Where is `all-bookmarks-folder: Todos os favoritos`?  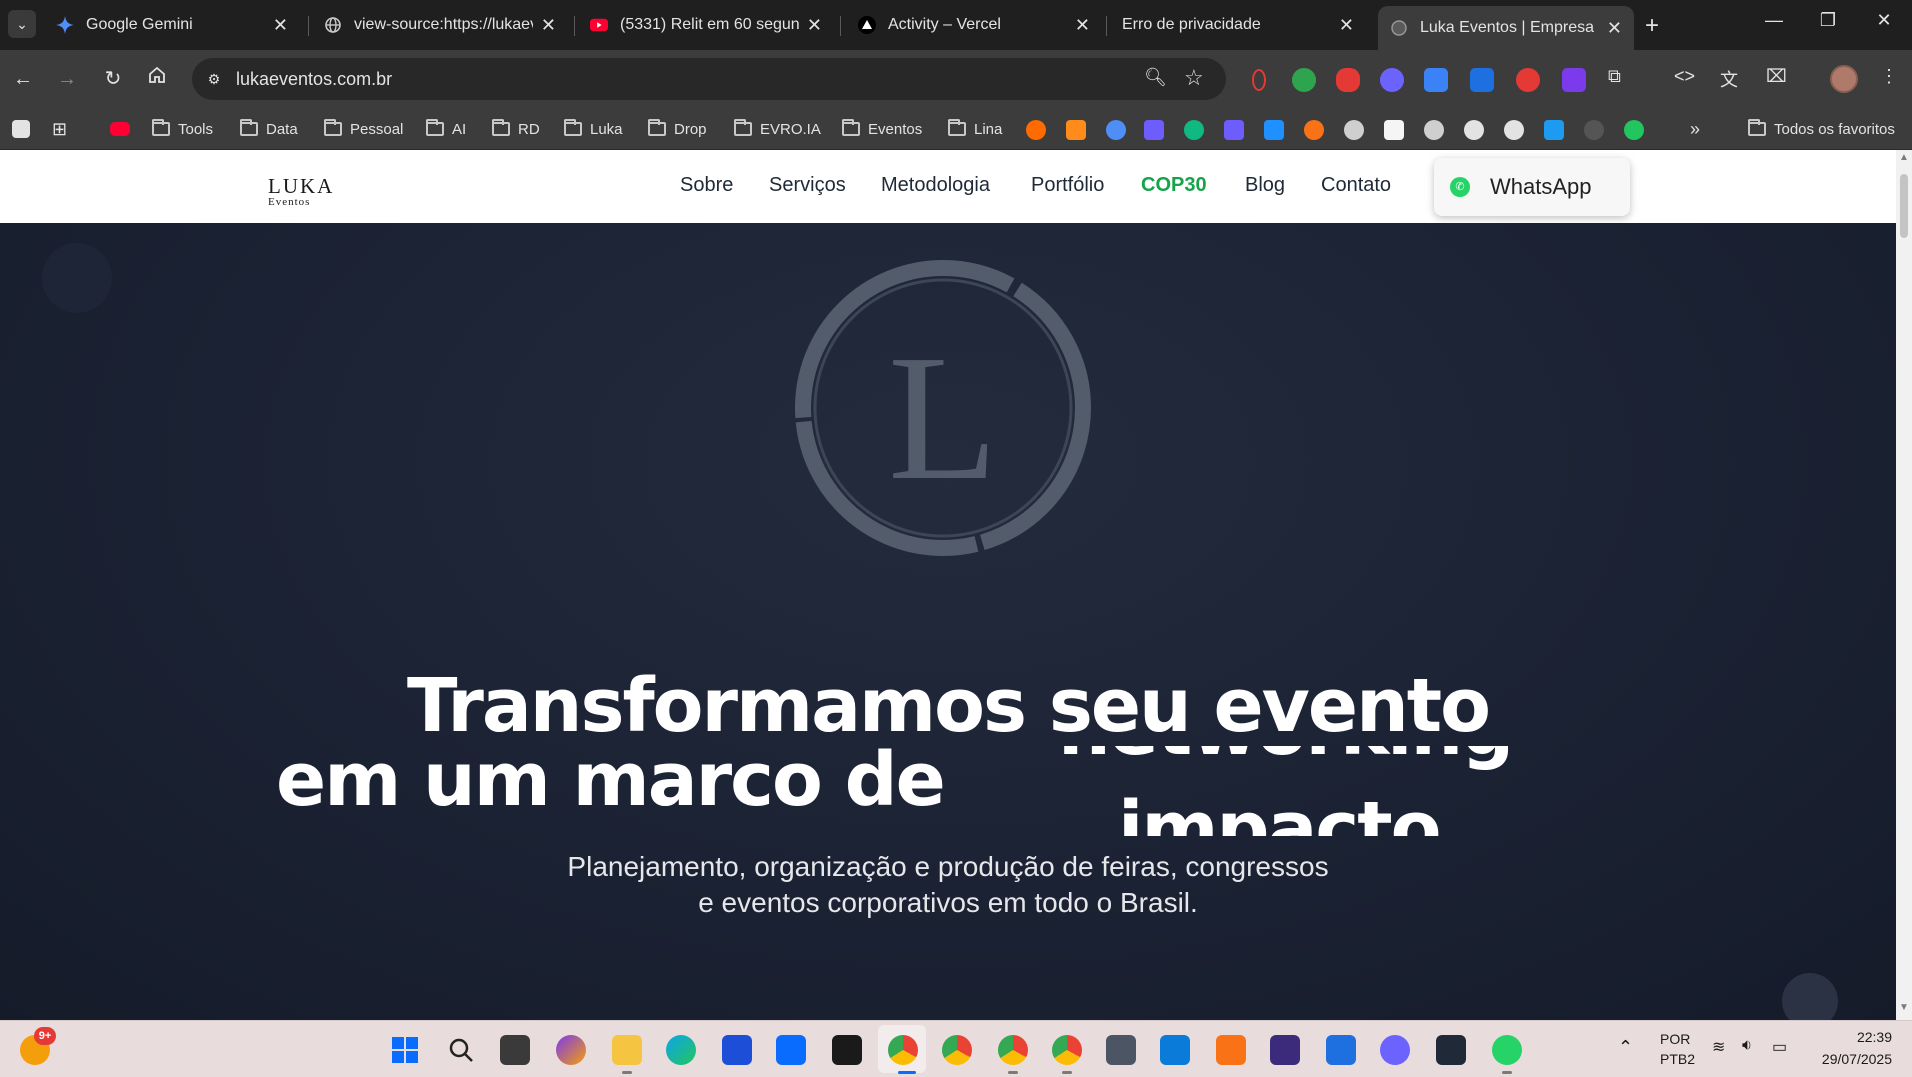
all-bookmarks-folder: Todos os favoritos is located at coordinates (1821, 129).